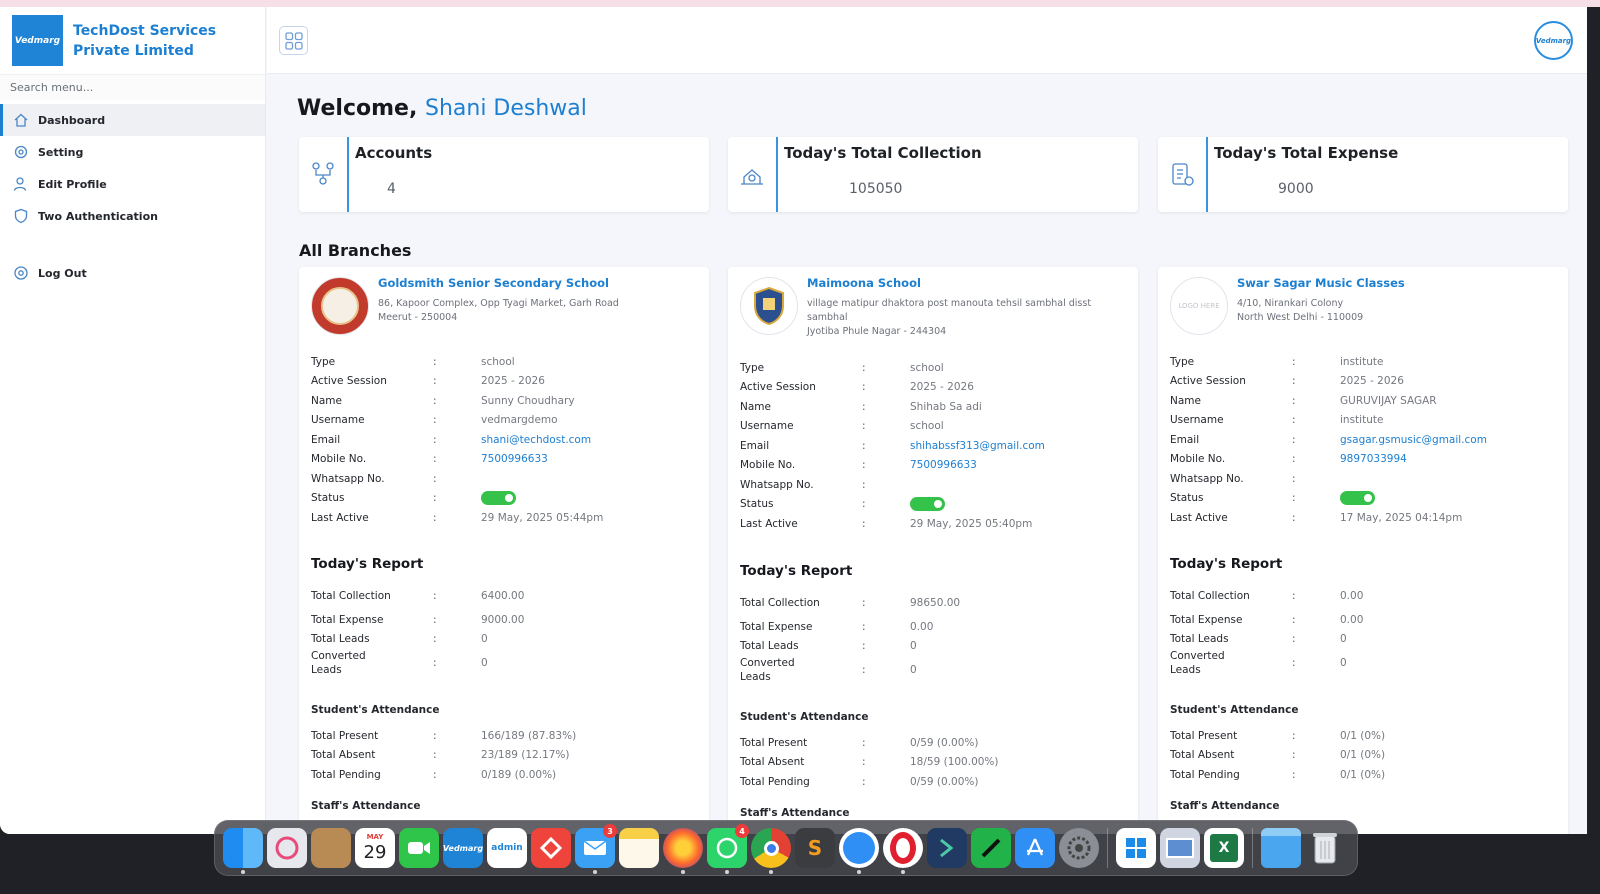 Image resolution: width=1600 pixels, height=894 pixels. Describe the element at coordinates (72, 184) in the screenshot. I see `sidebar-item-label: Edit Profile` at that location.